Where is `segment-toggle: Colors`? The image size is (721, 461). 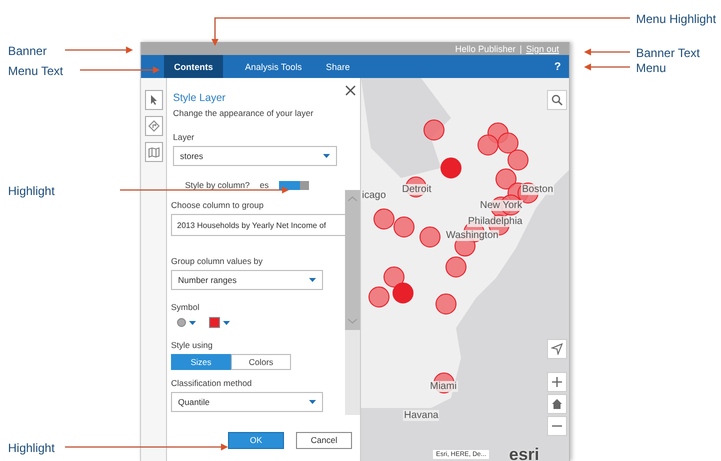 segment-toggle: Colors is located at coordinates (261, 362).